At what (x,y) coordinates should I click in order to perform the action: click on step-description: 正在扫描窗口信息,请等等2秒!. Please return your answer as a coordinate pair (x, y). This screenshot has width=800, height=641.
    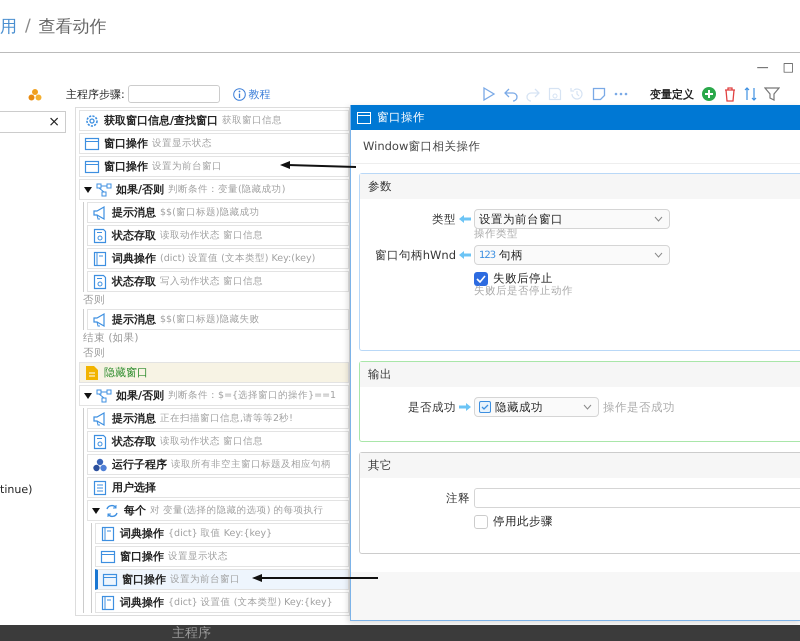
    Looking at the image, I should click on (226, 418).